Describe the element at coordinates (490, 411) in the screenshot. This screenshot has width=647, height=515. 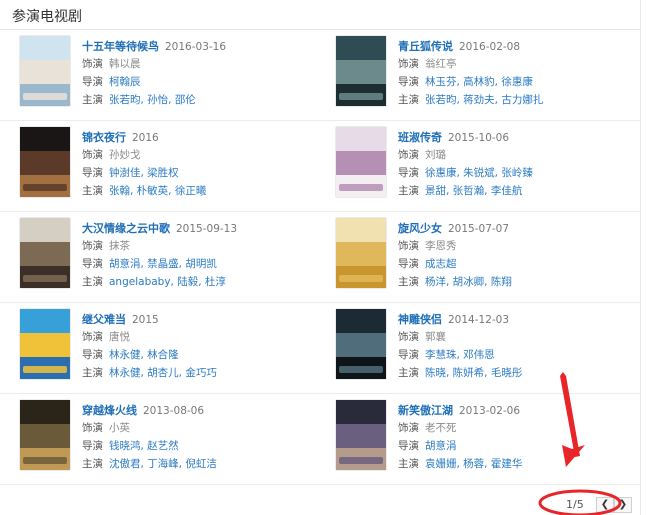
I see `show-date: 2013-02-06` at that location.